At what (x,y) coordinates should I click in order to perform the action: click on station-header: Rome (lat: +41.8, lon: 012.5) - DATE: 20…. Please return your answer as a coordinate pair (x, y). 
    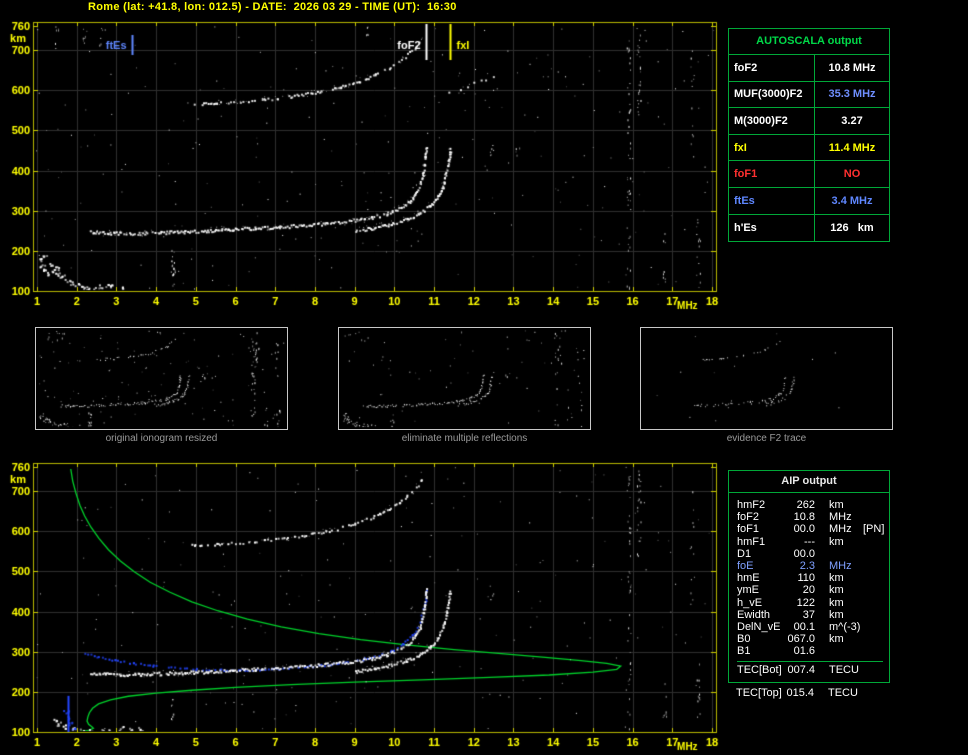
    Looking at the image, I should click on (272, 7).